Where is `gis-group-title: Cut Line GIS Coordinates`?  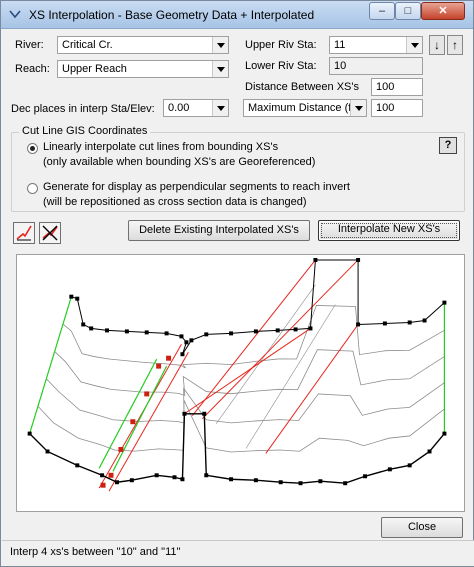
gis-group-title: Cut Line GIS Coordinates is located at coordinates (85, 131).